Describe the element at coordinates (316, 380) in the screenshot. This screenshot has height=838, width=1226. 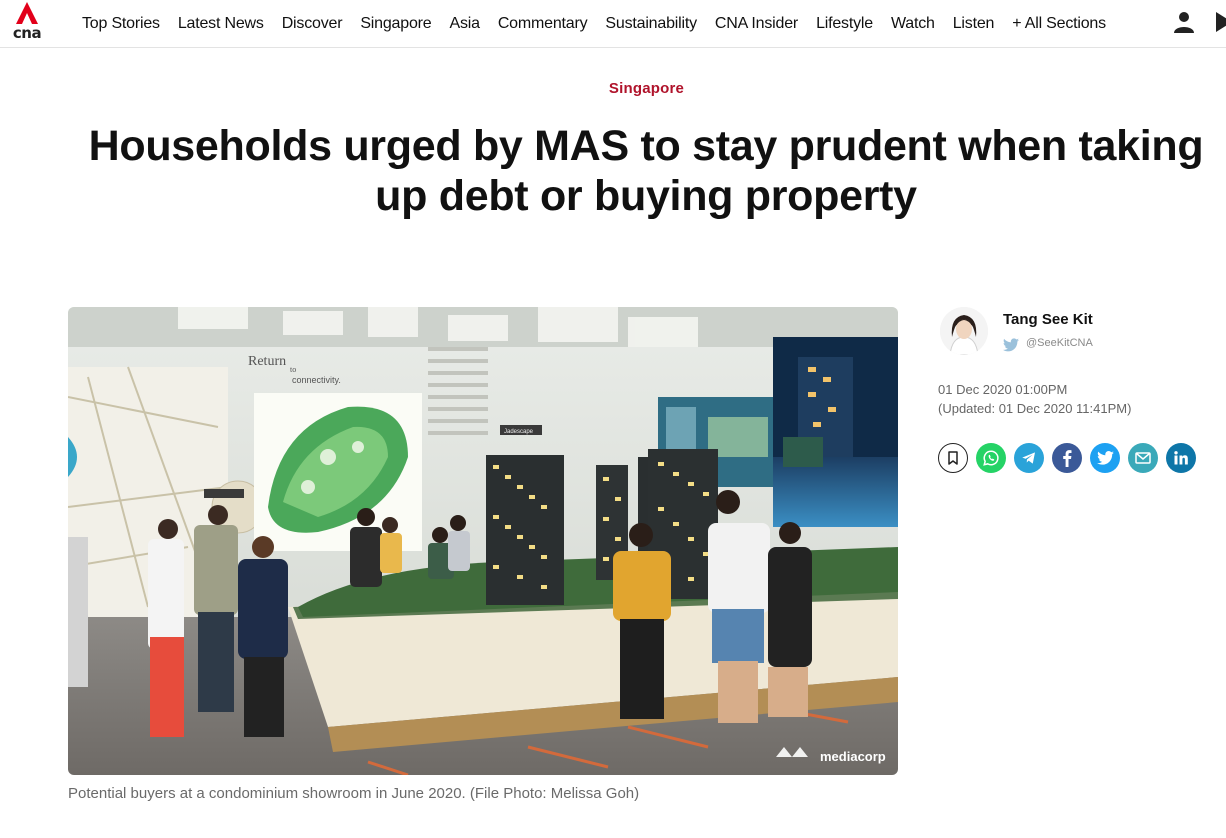
I see `wall-text-connectivity: connectivity.` at that location.